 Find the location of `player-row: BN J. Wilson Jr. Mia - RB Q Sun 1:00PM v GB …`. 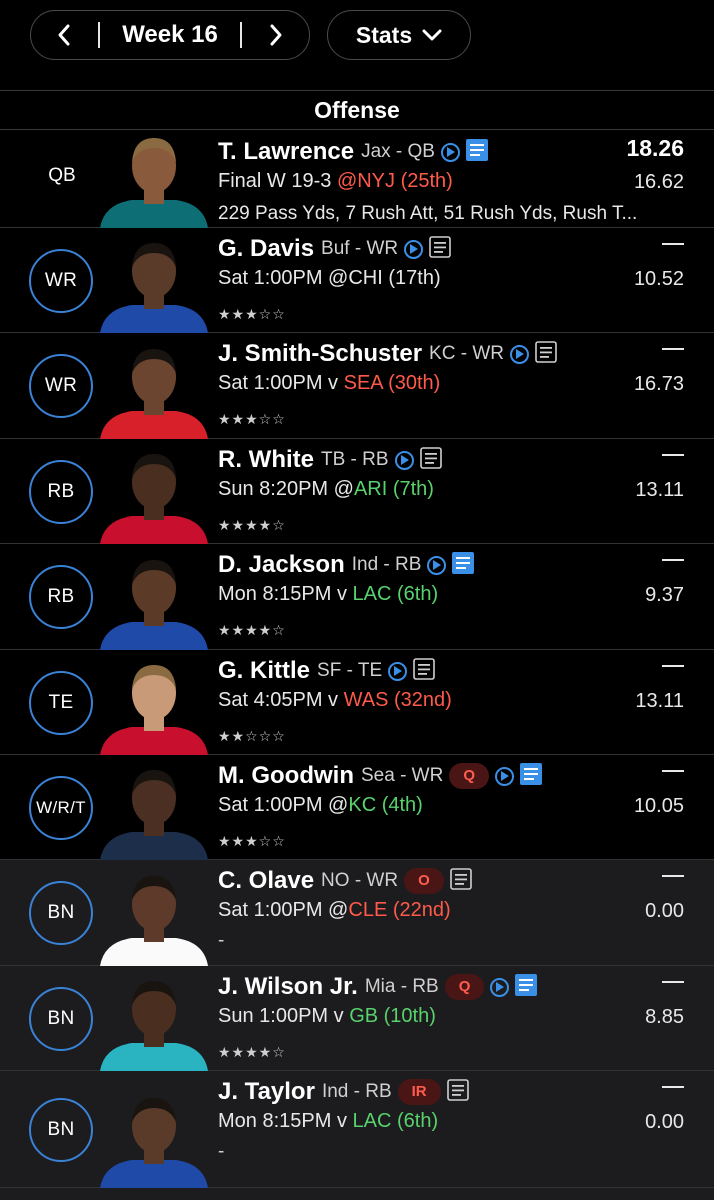

player-row: BN J. Wilson Jr. Mia - RB Q Sun 1:00PM v GB … is located at coordinates (357, 1018).